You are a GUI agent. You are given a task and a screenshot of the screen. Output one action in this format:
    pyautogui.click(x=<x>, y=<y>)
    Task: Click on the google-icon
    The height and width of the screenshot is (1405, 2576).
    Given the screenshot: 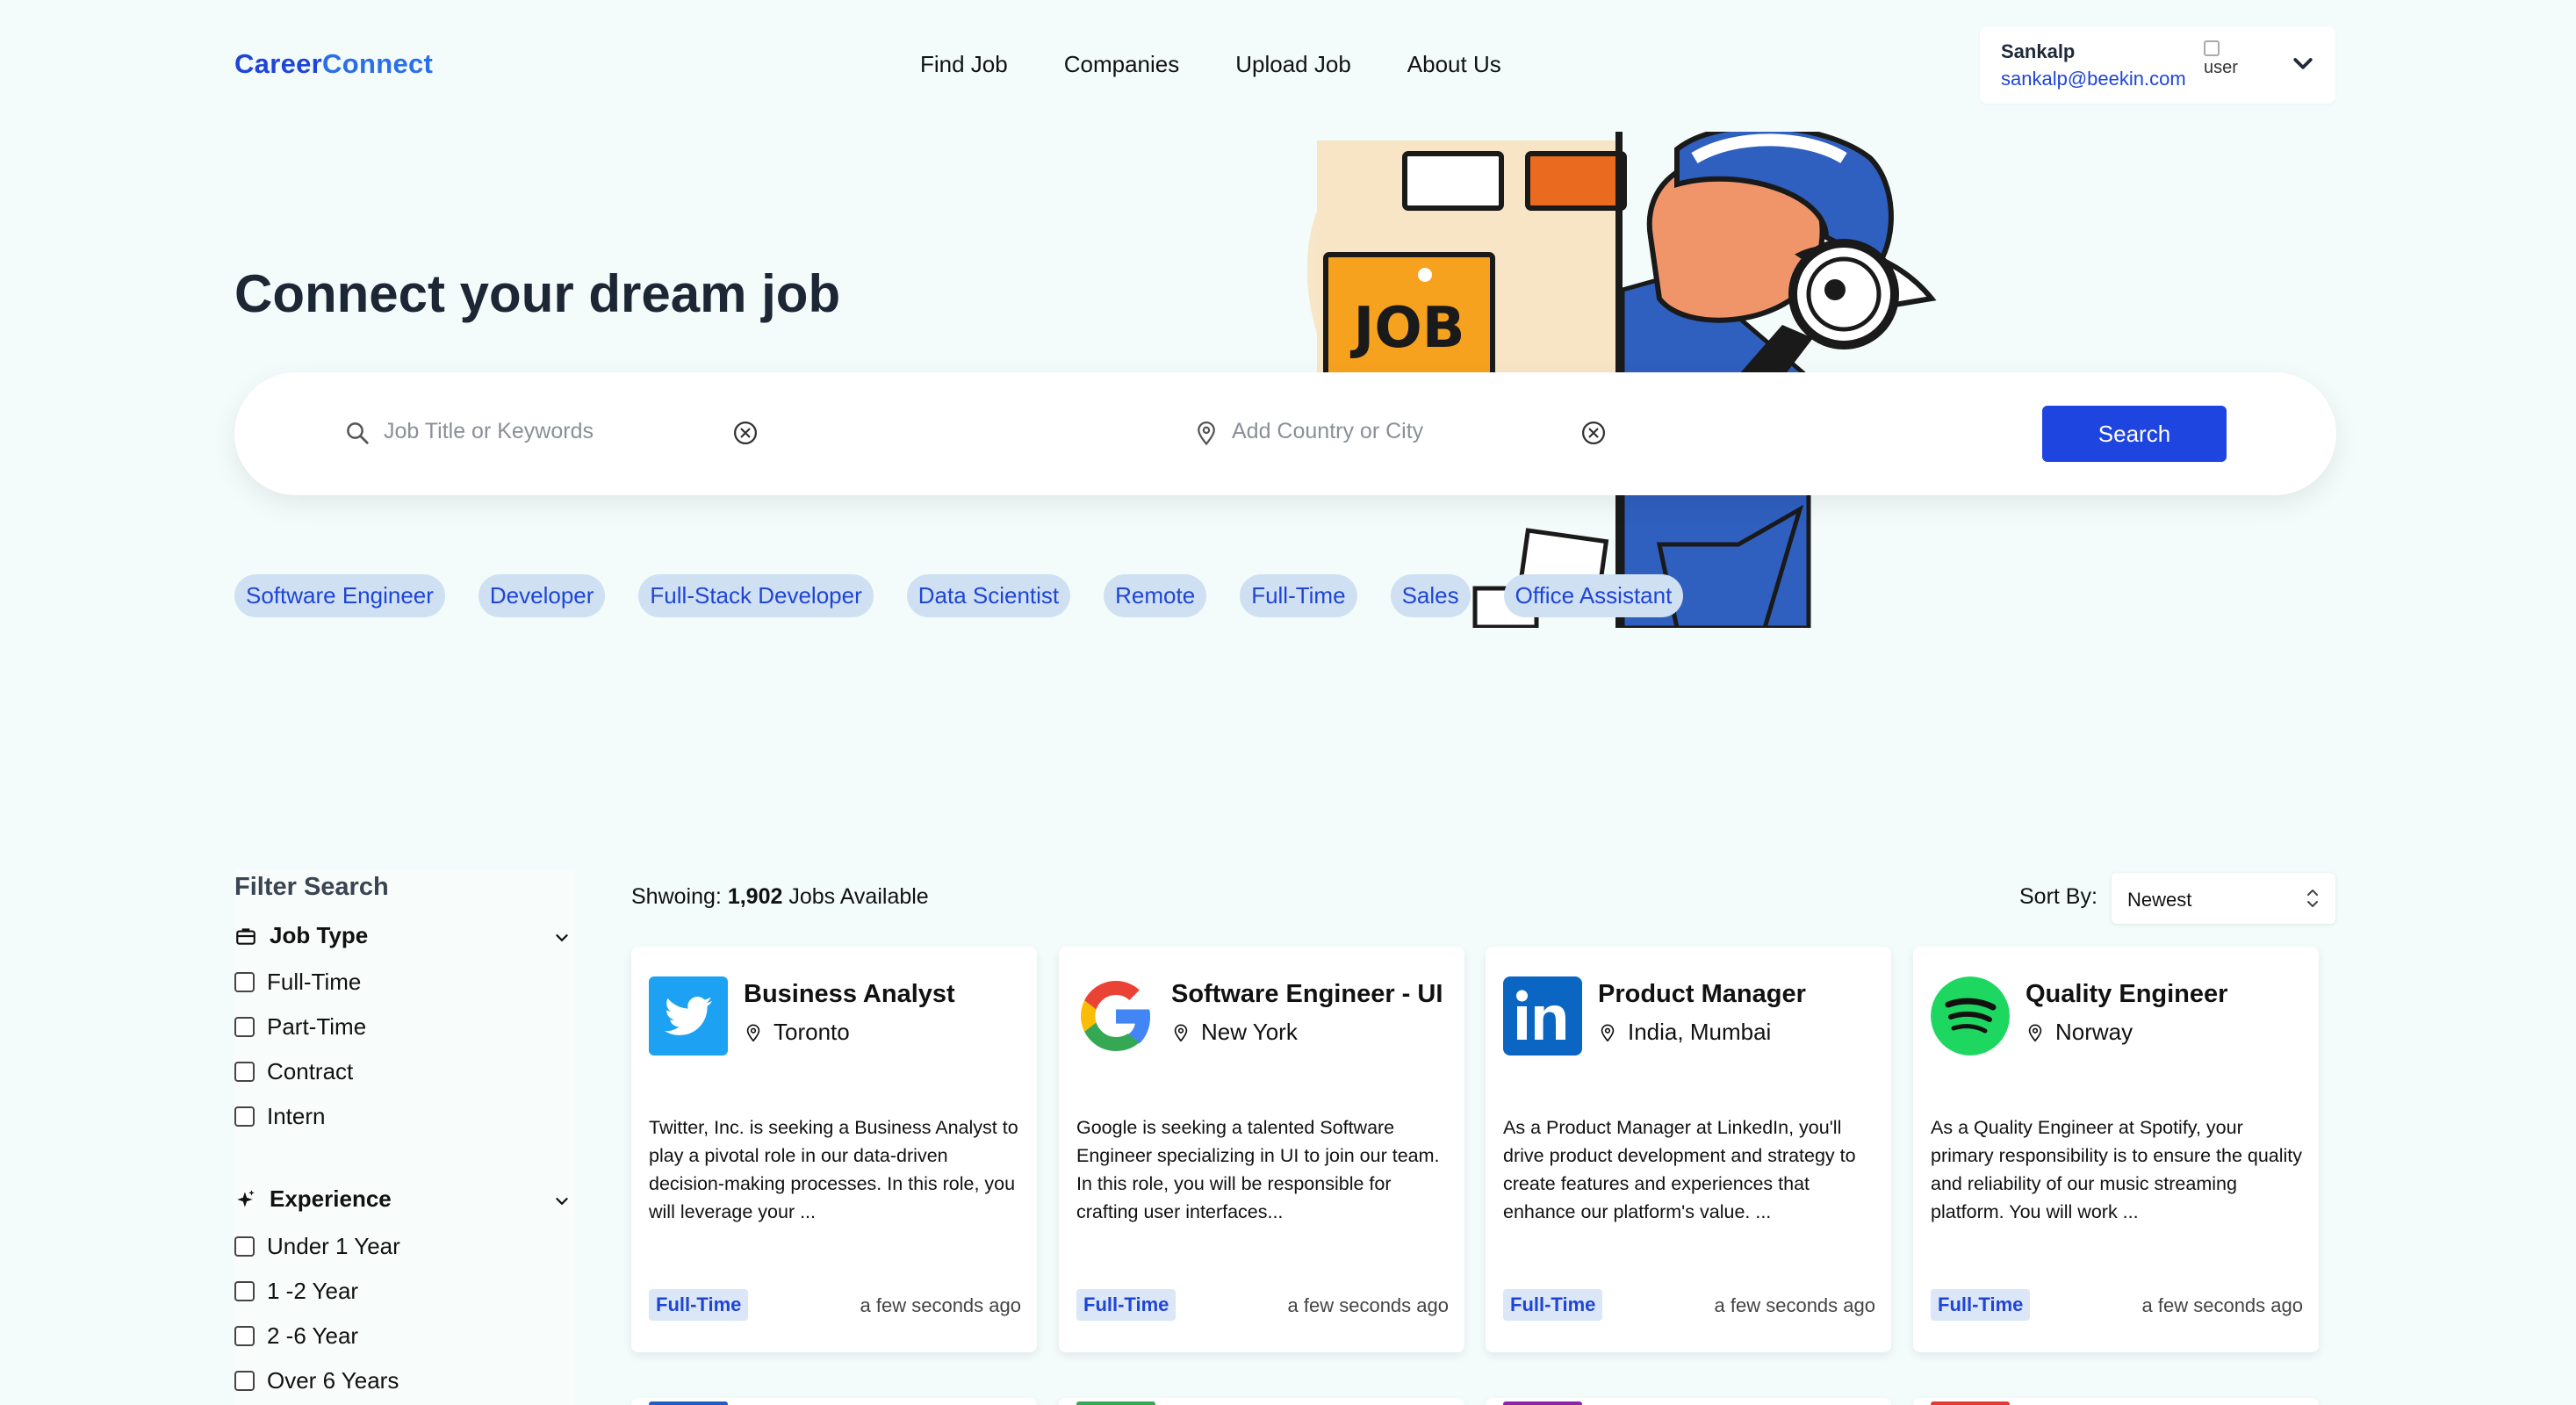 What is the action you would take?
    pyautogui.click(x=1115, y=1016)
    